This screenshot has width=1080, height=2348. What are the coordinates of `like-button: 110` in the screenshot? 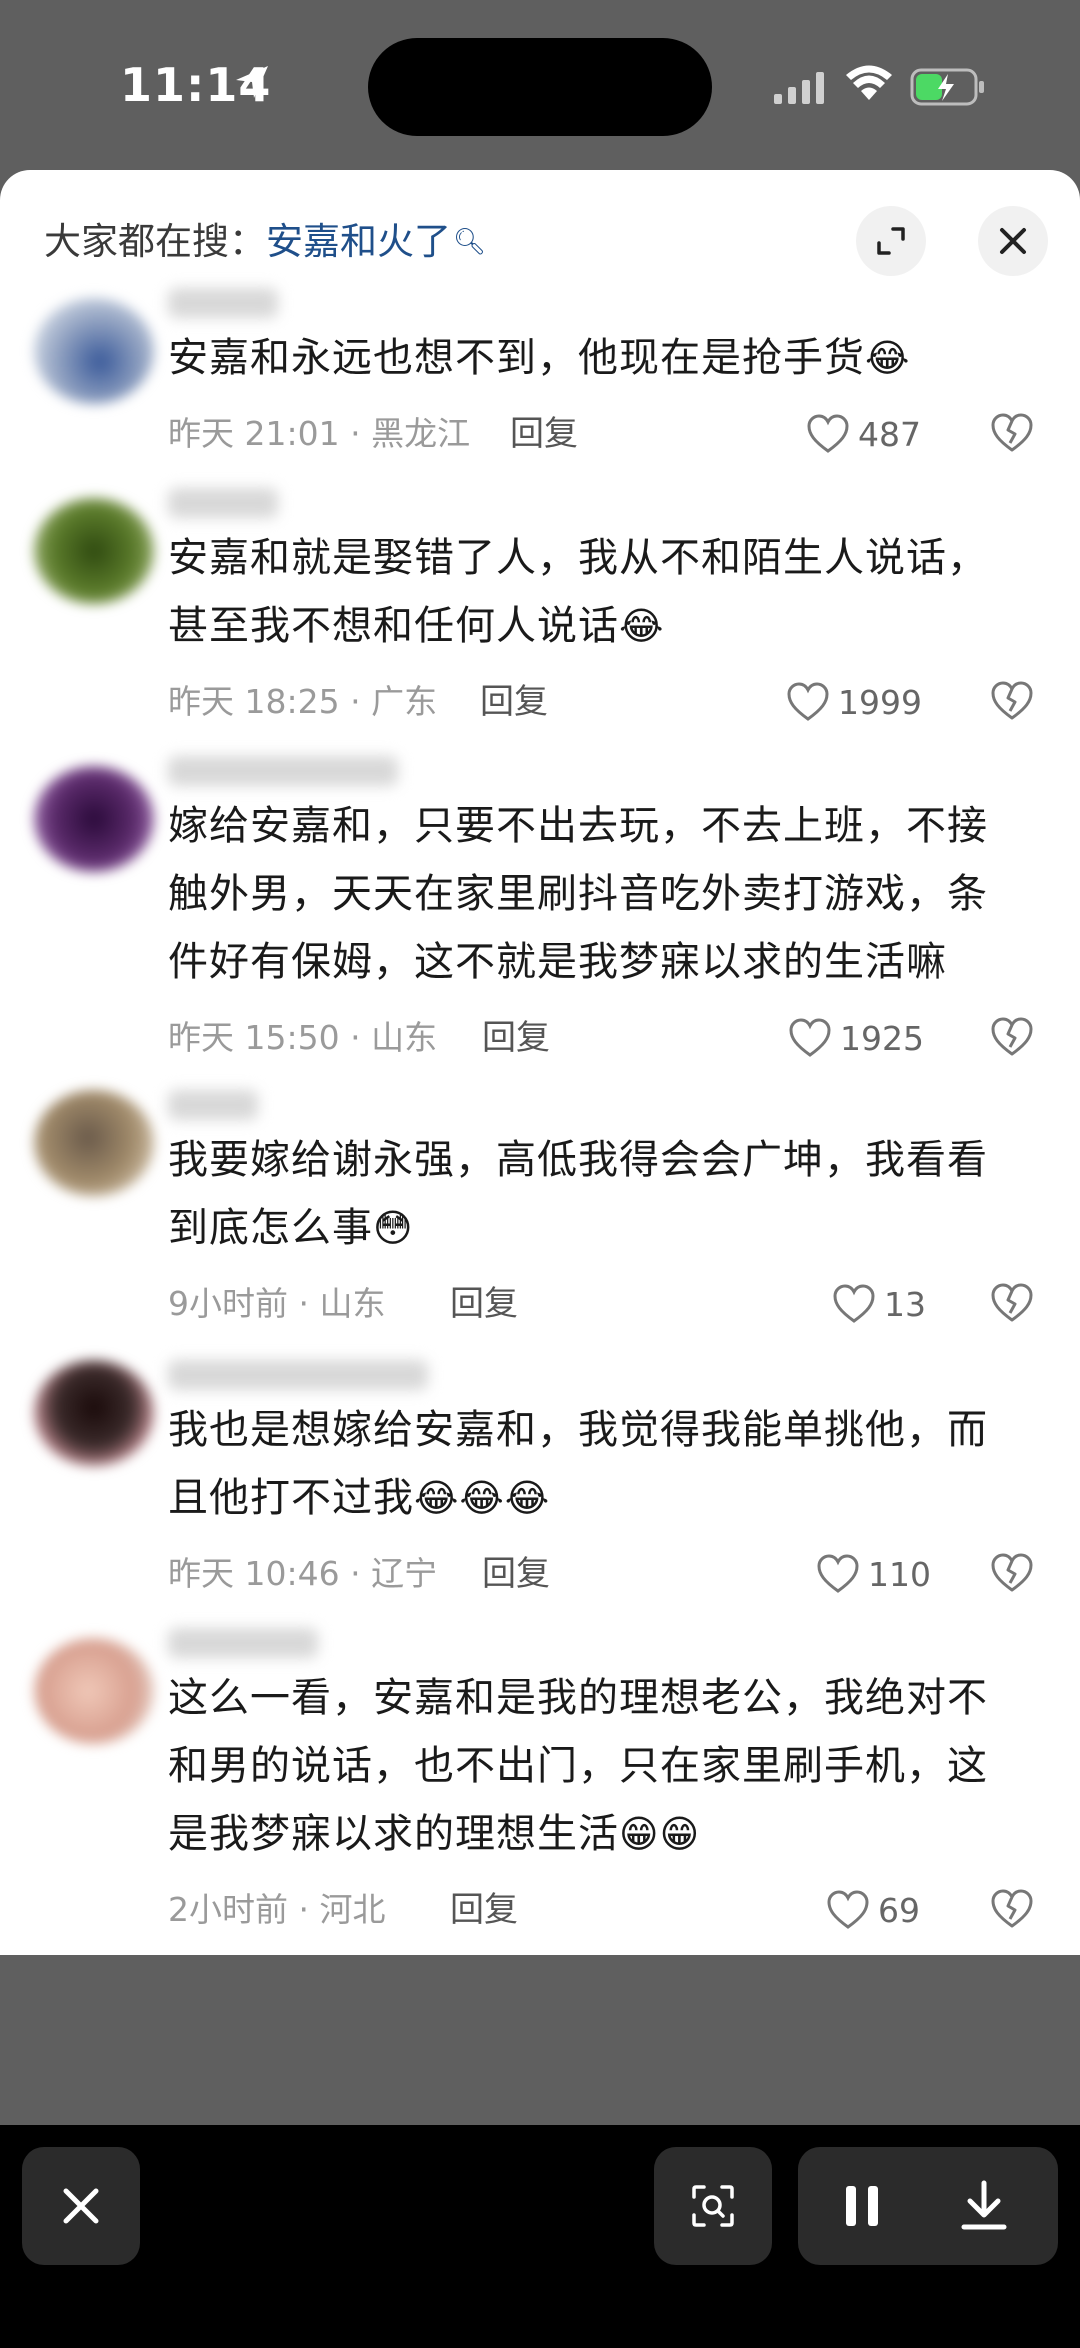 It's located at (873, 1574).